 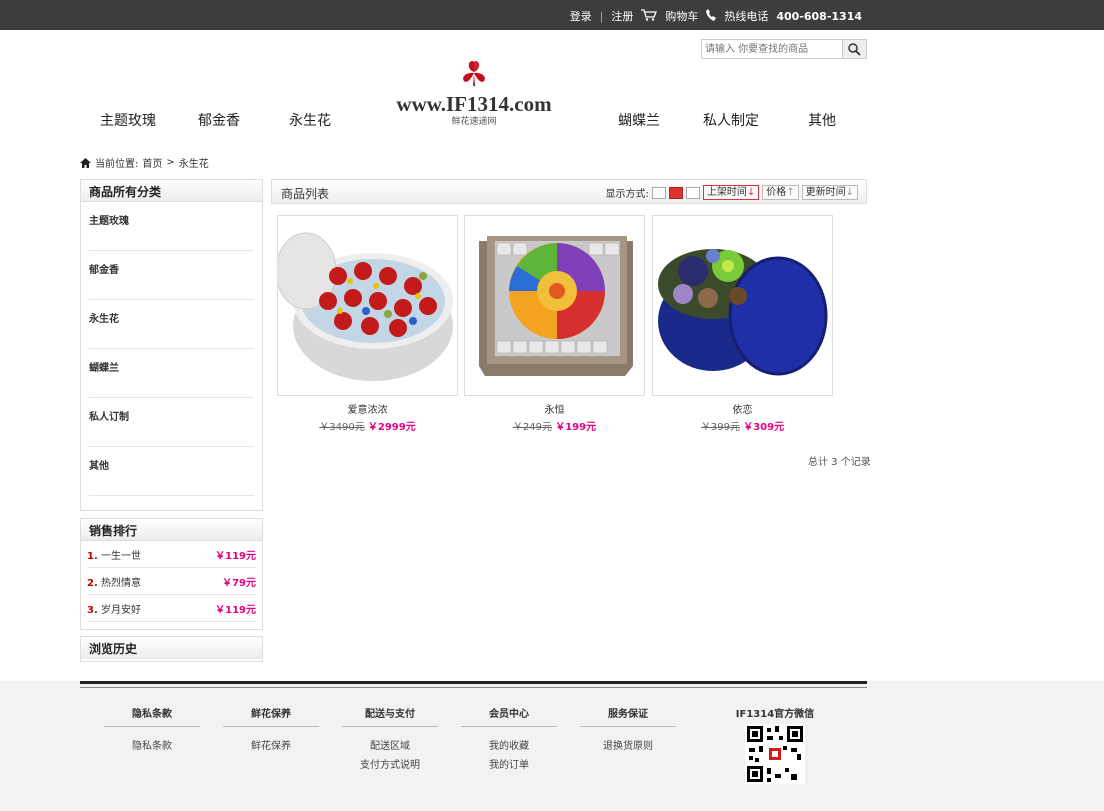 What do you see at coordinates (509, 765) in the screenshot?
I see `footer-link: 我的订单` at bounding box center [509, 765].